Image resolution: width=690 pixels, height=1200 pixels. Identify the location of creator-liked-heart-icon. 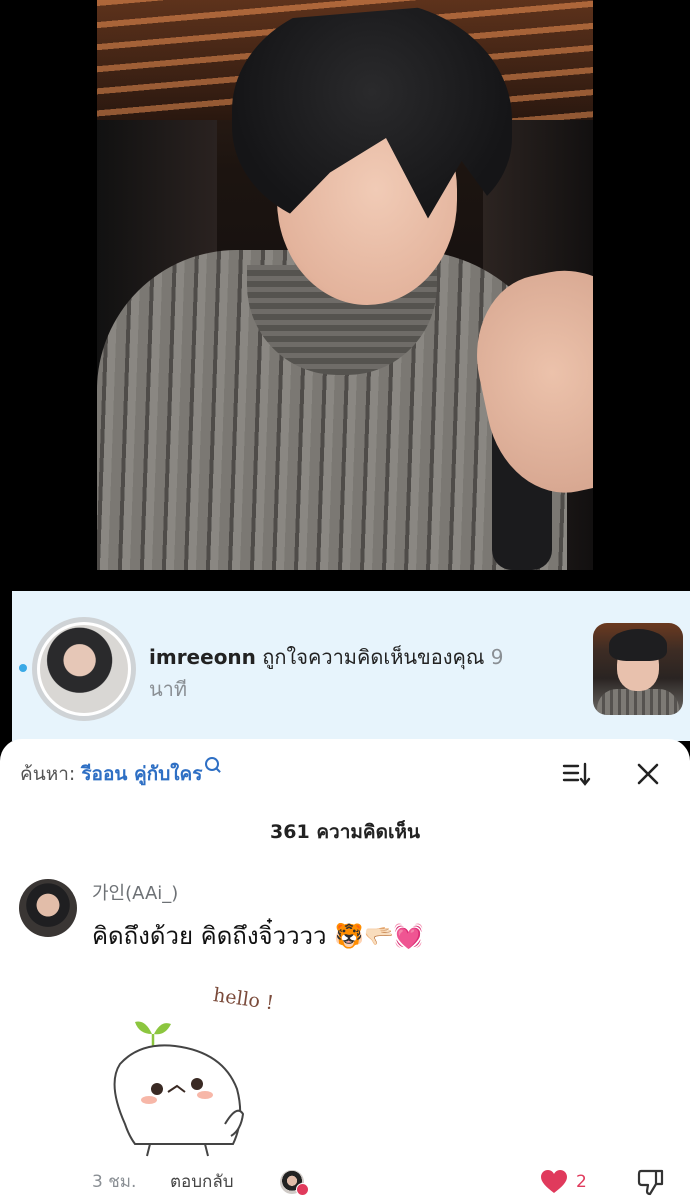
(302, 1189).